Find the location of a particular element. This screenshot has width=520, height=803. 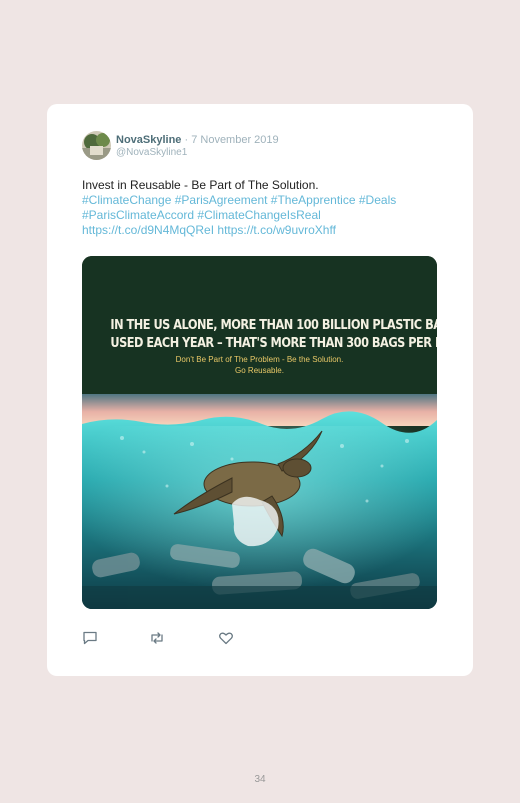

like-button is located at coordinates (226, 638).